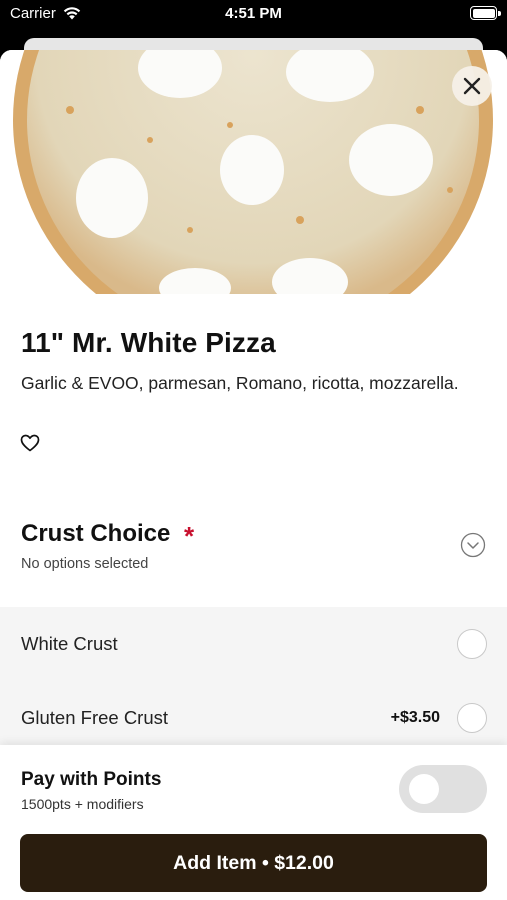 The height and width of the screenshot is (900, 507). What do you see at coordinates (253, 560) in the screenshot?
I see `crust-choice-header: Crust Choice * No options selected` at bounding box center [253, 560].